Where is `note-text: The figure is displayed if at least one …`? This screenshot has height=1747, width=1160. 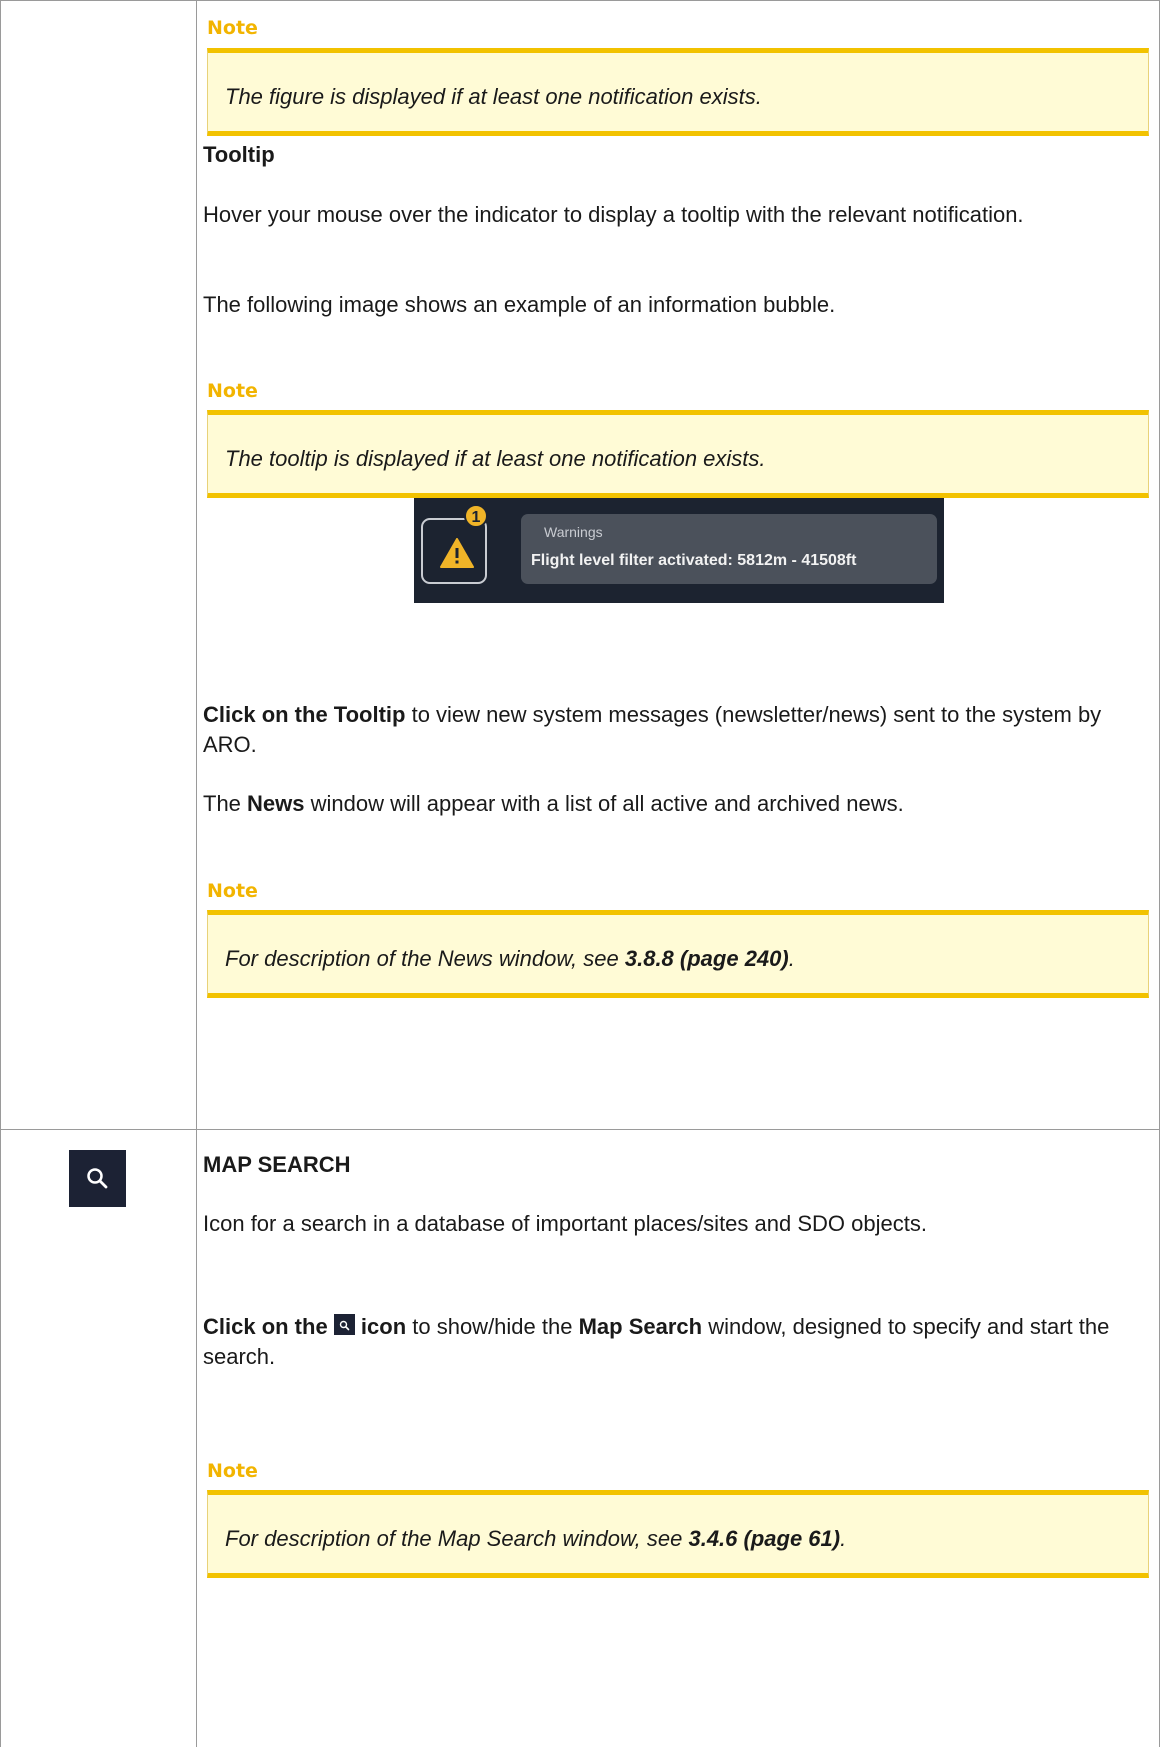 note-text: The figure is displayed if at least one … is located at coordinates (493, 96).